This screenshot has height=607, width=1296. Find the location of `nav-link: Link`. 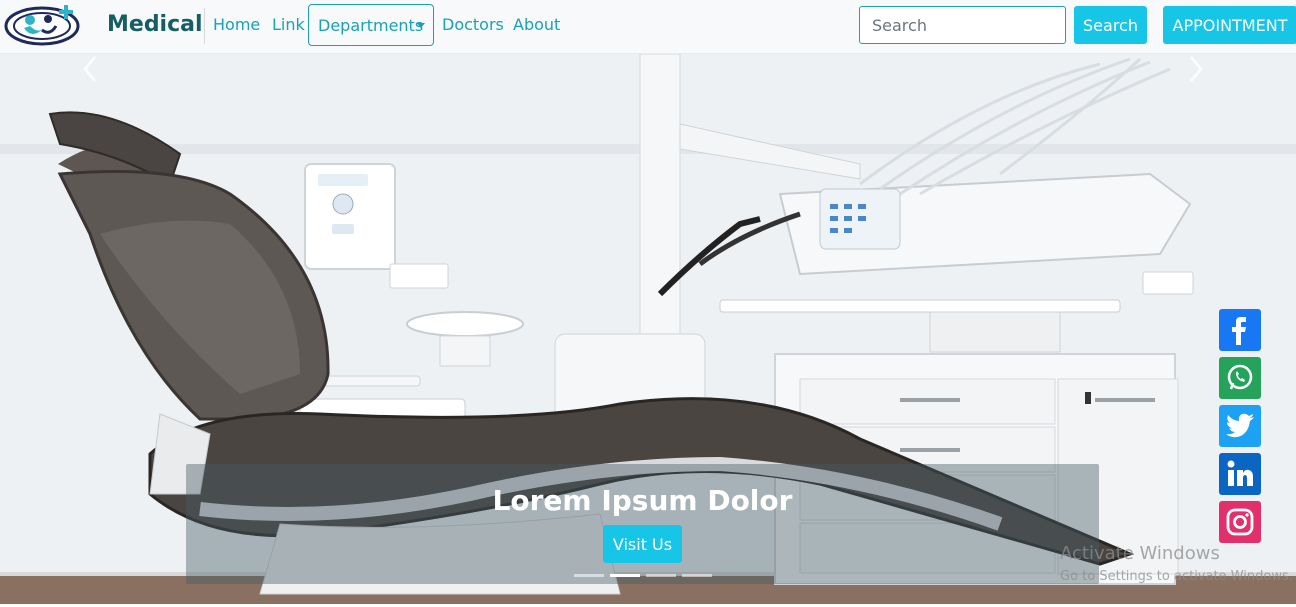

nav-link: Link is located at coordinates (288, 24).